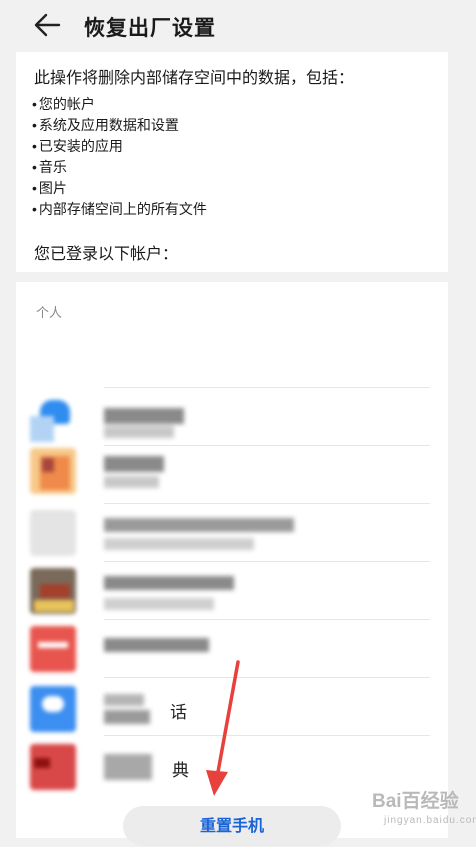  Describe the element at coordinates (150, 28) in the screenshot. I see `page-title: 恢复出厂设置` at that location.